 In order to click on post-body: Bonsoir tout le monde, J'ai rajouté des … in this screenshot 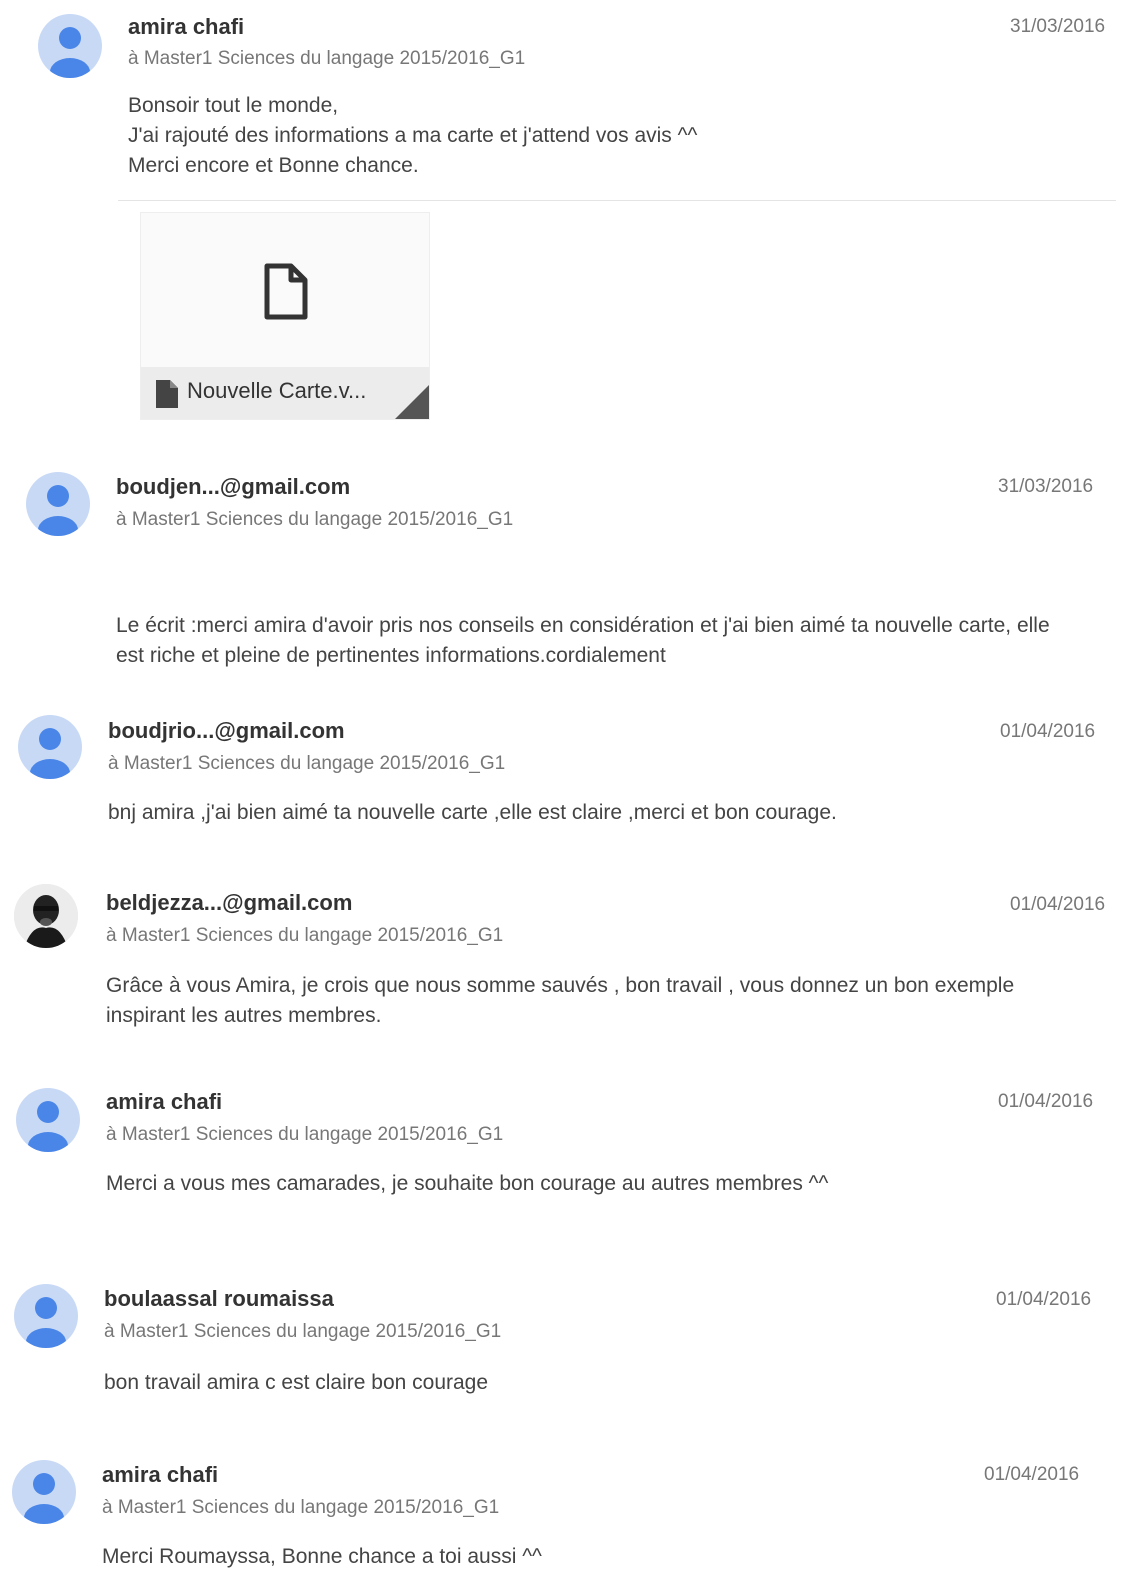, I will do `click(413, 135)`.